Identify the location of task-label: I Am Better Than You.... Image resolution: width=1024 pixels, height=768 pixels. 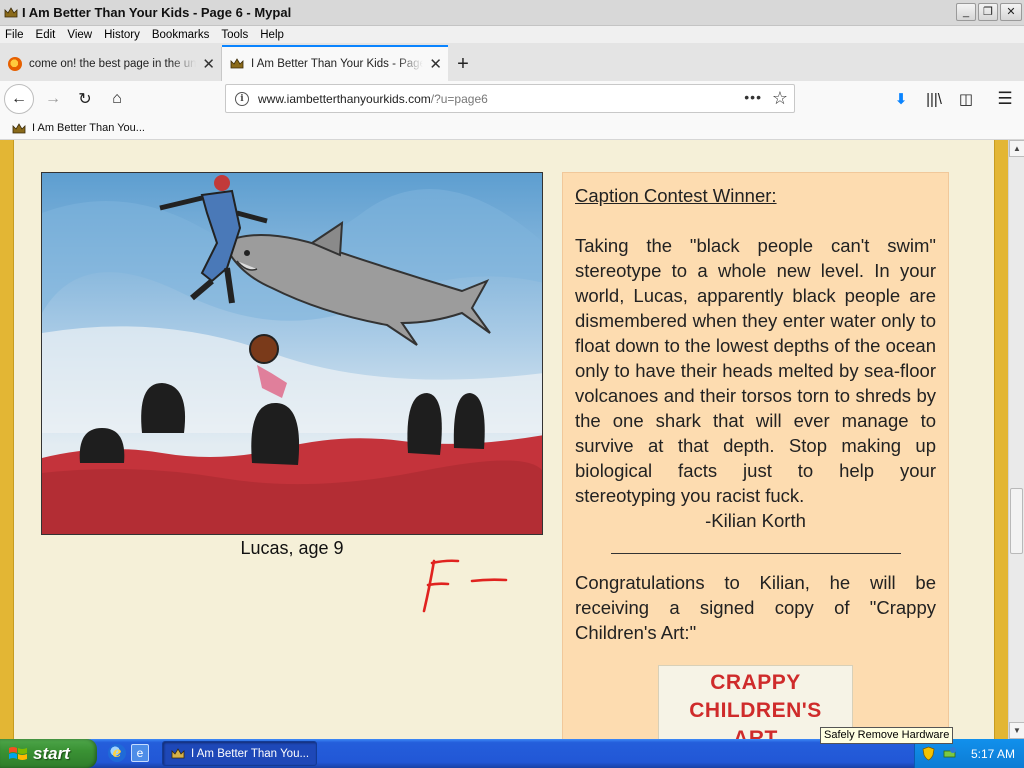
(250, 753).